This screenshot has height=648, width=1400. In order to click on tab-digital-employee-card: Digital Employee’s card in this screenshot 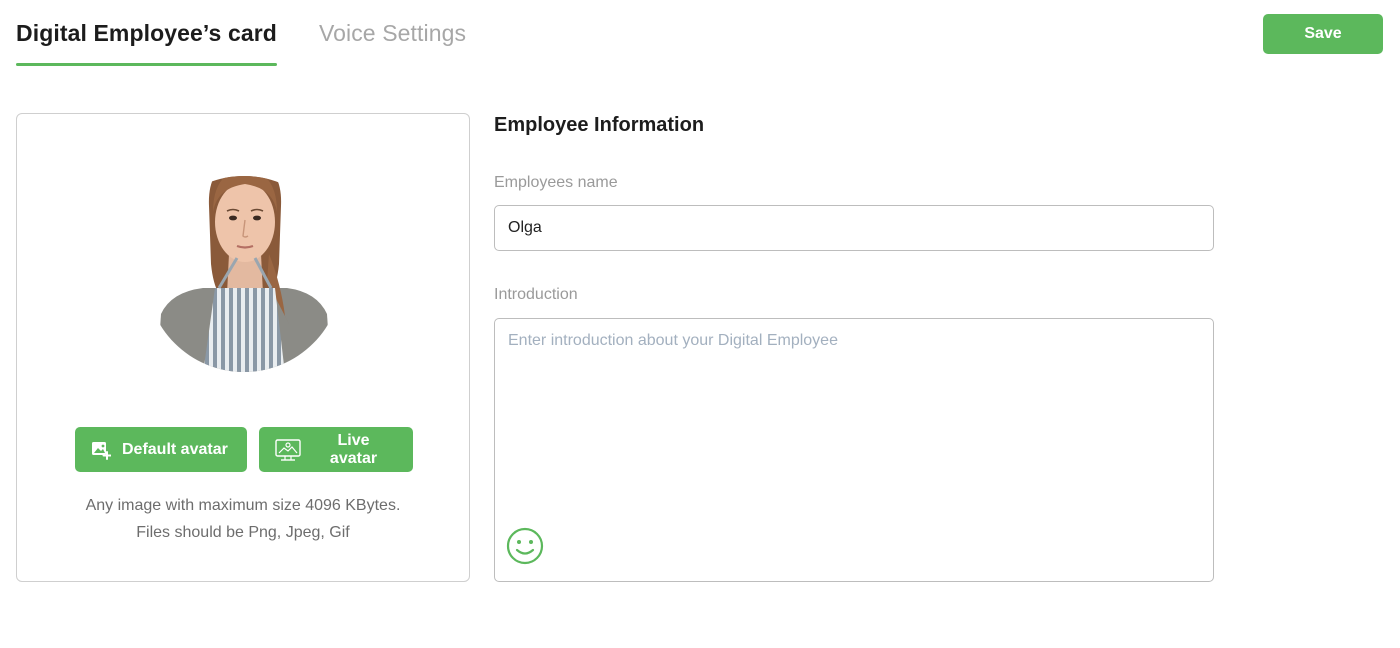, I will do `click(146, 33)`.